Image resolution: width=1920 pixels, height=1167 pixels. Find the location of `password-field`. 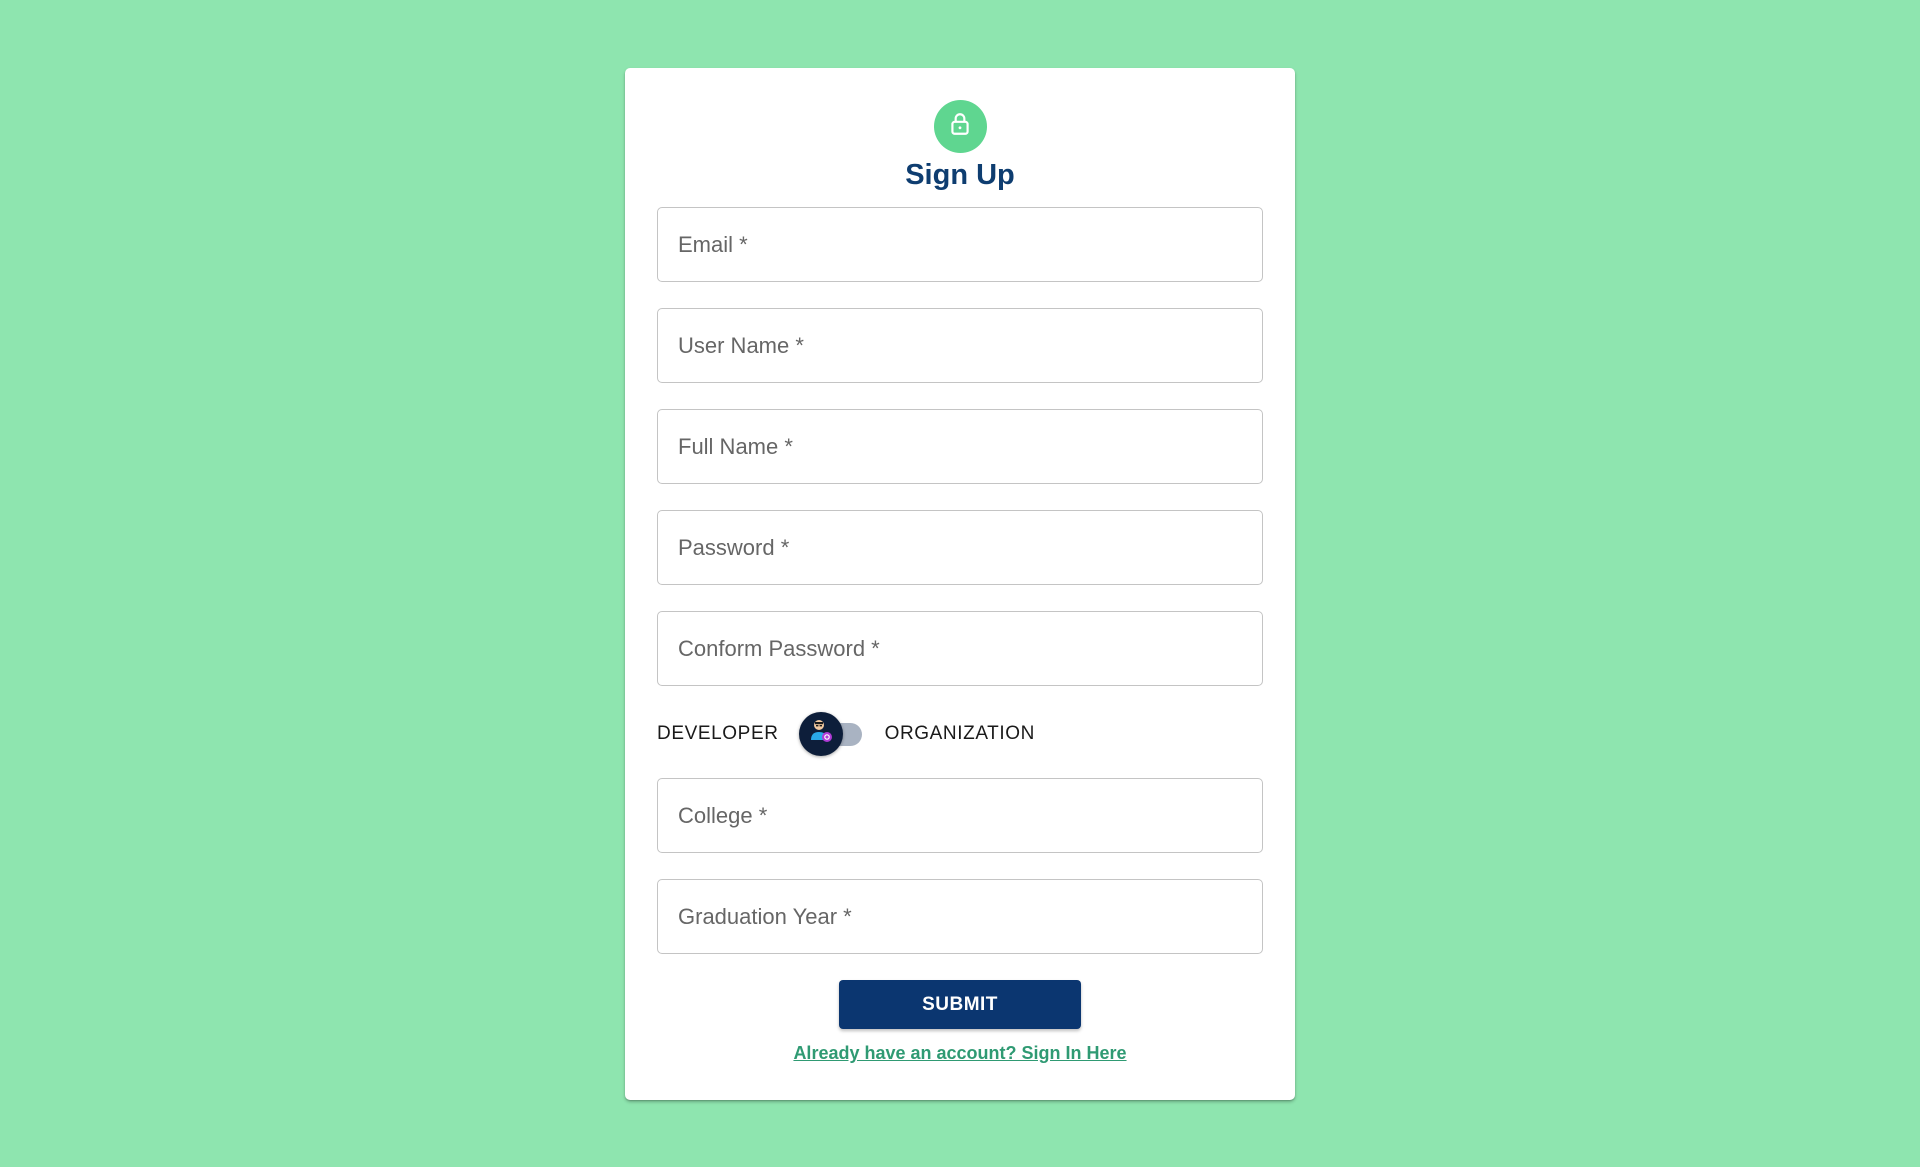

password-field is located at coordinates (969, 547).